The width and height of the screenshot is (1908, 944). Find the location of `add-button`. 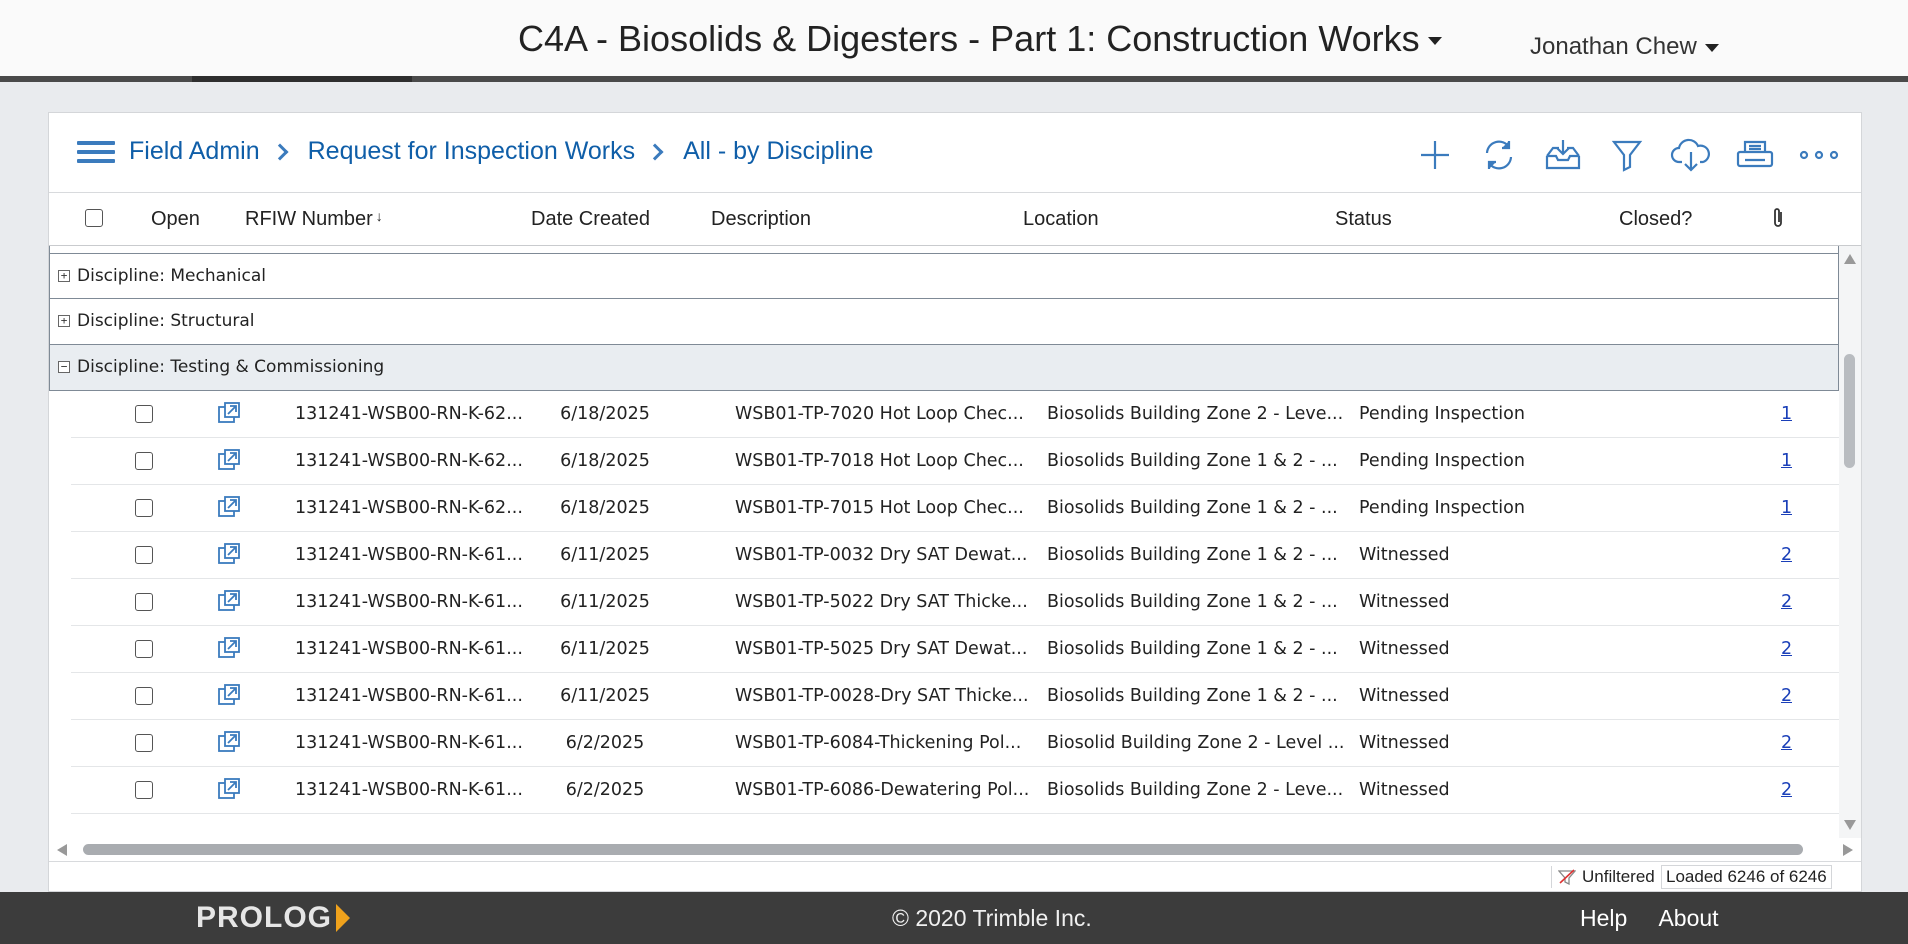

add-button is located at coordinates (1435, 155).